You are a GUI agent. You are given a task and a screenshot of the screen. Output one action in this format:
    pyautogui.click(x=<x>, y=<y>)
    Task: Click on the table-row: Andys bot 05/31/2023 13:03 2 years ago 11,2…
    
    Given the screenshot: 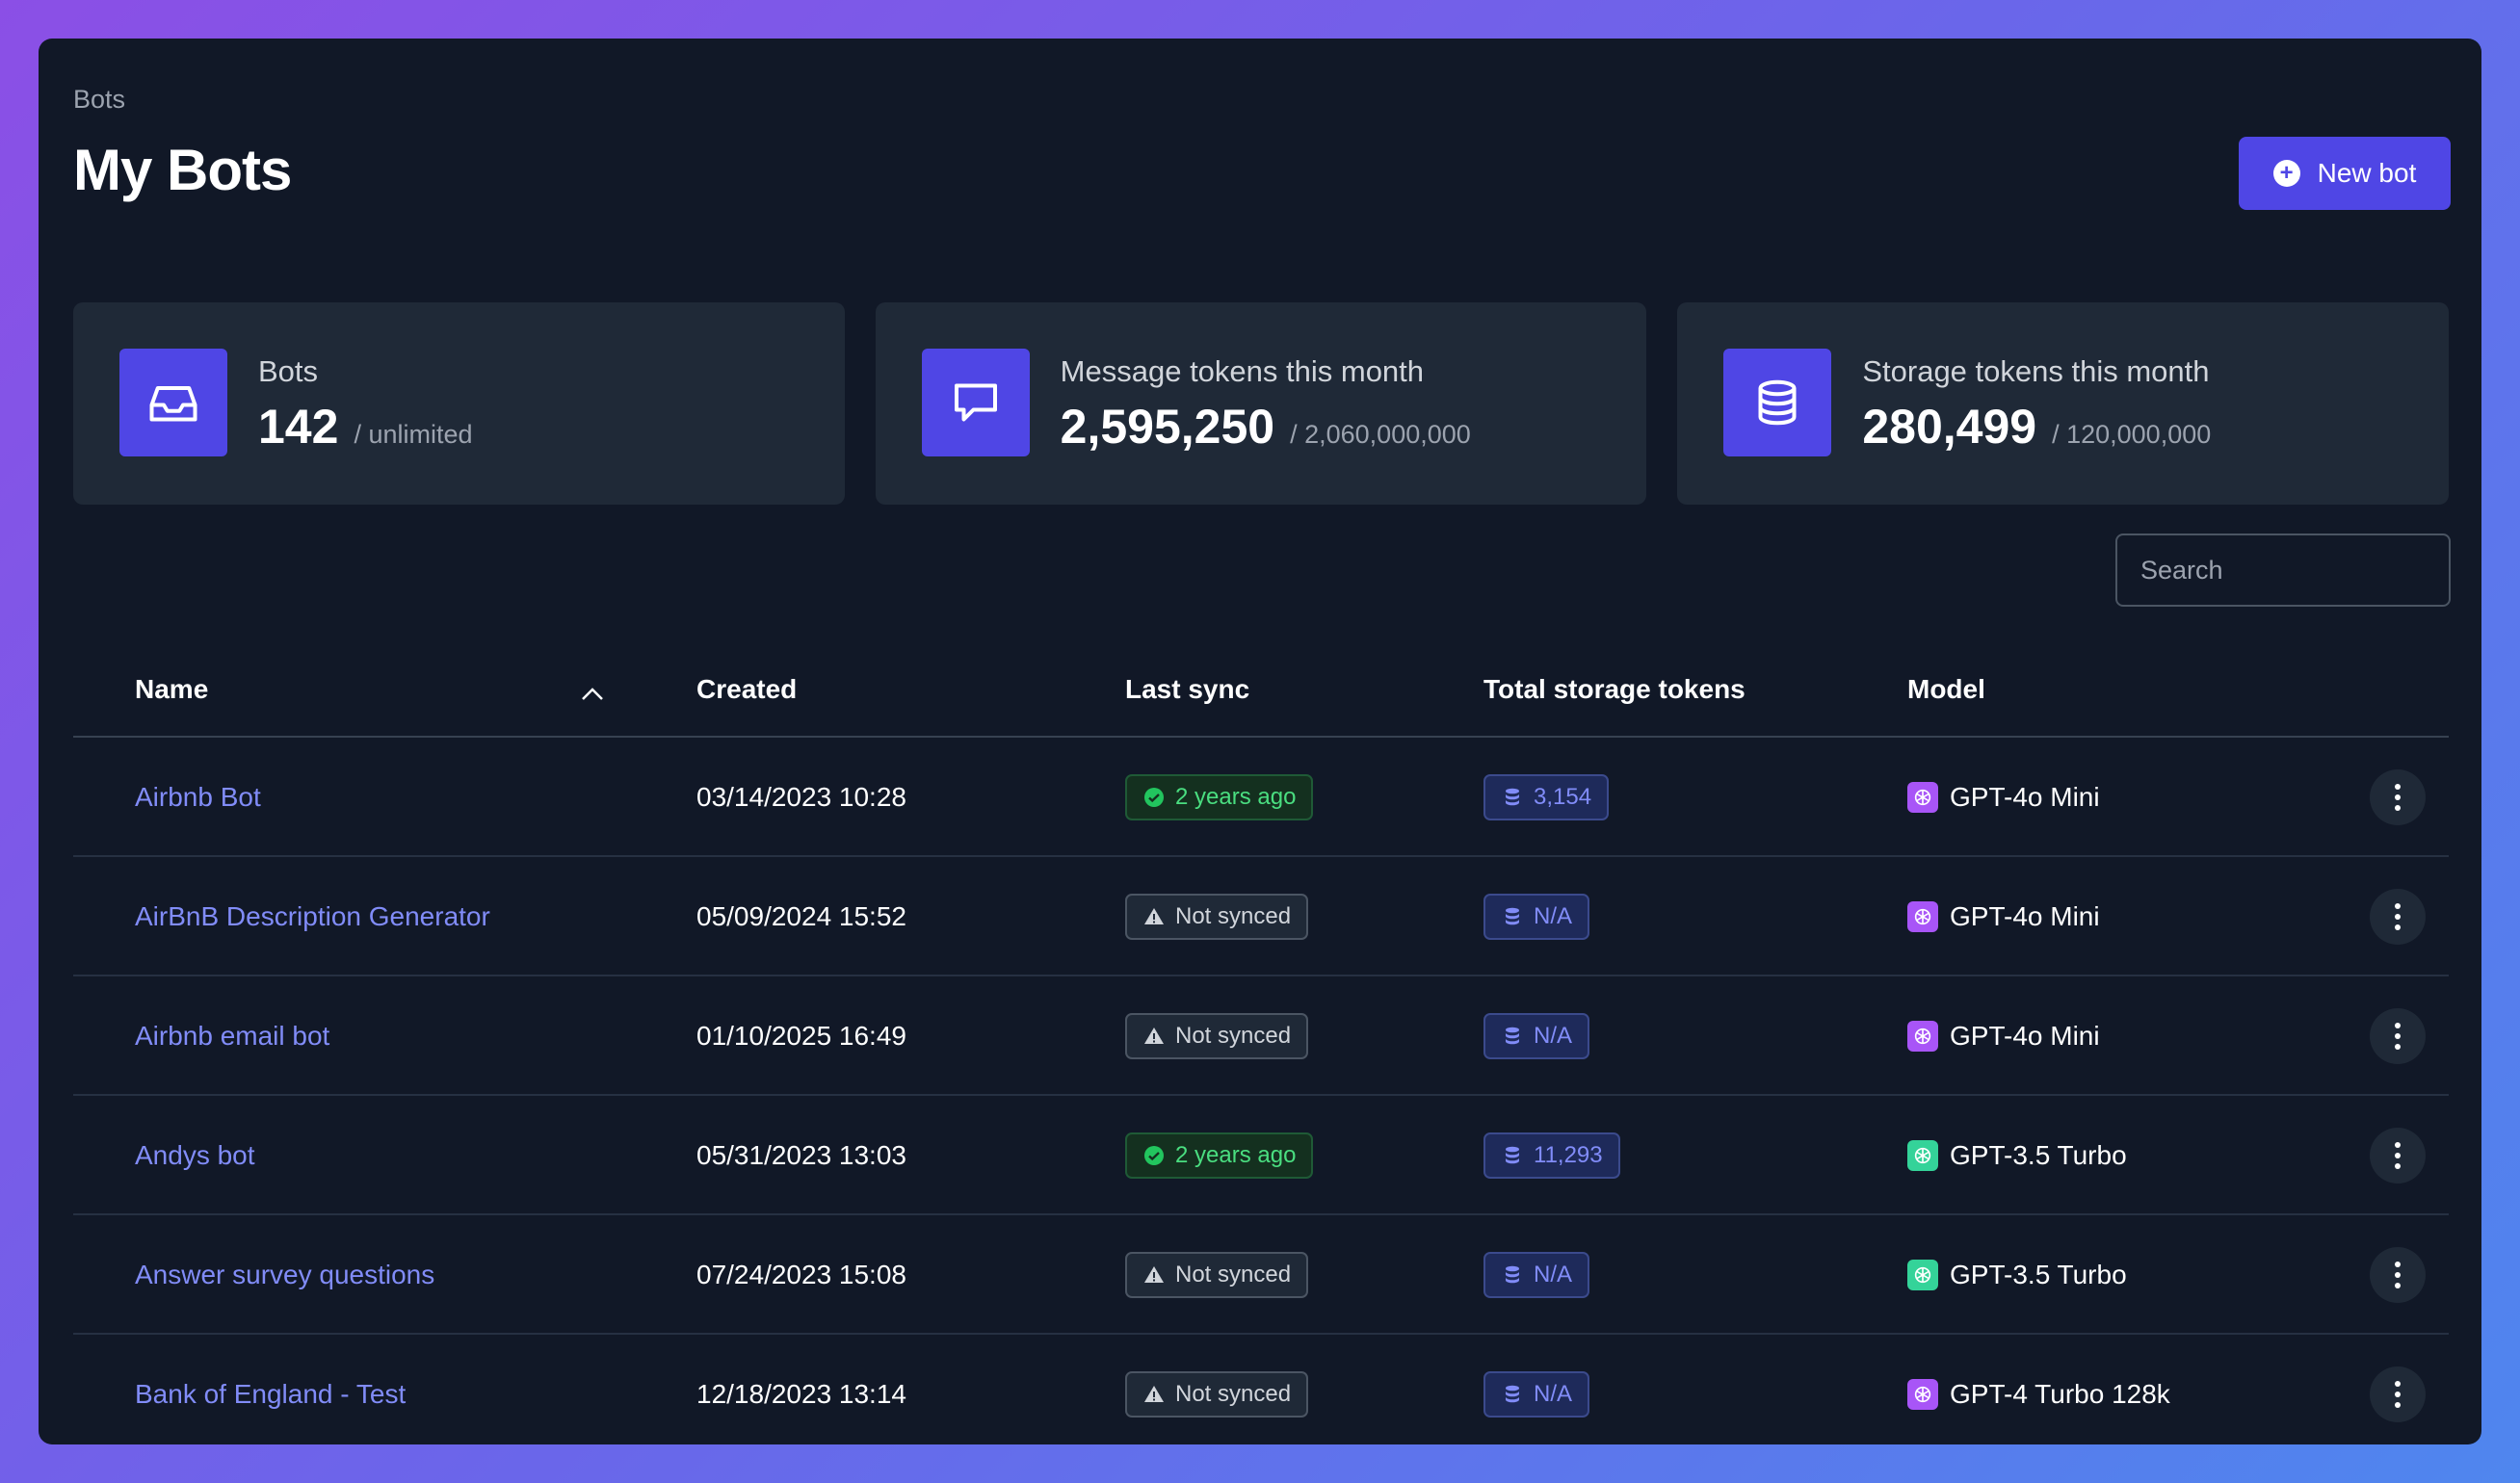 What is the action you would take?
    pyautogui.click(x=1261, y=1155)
    